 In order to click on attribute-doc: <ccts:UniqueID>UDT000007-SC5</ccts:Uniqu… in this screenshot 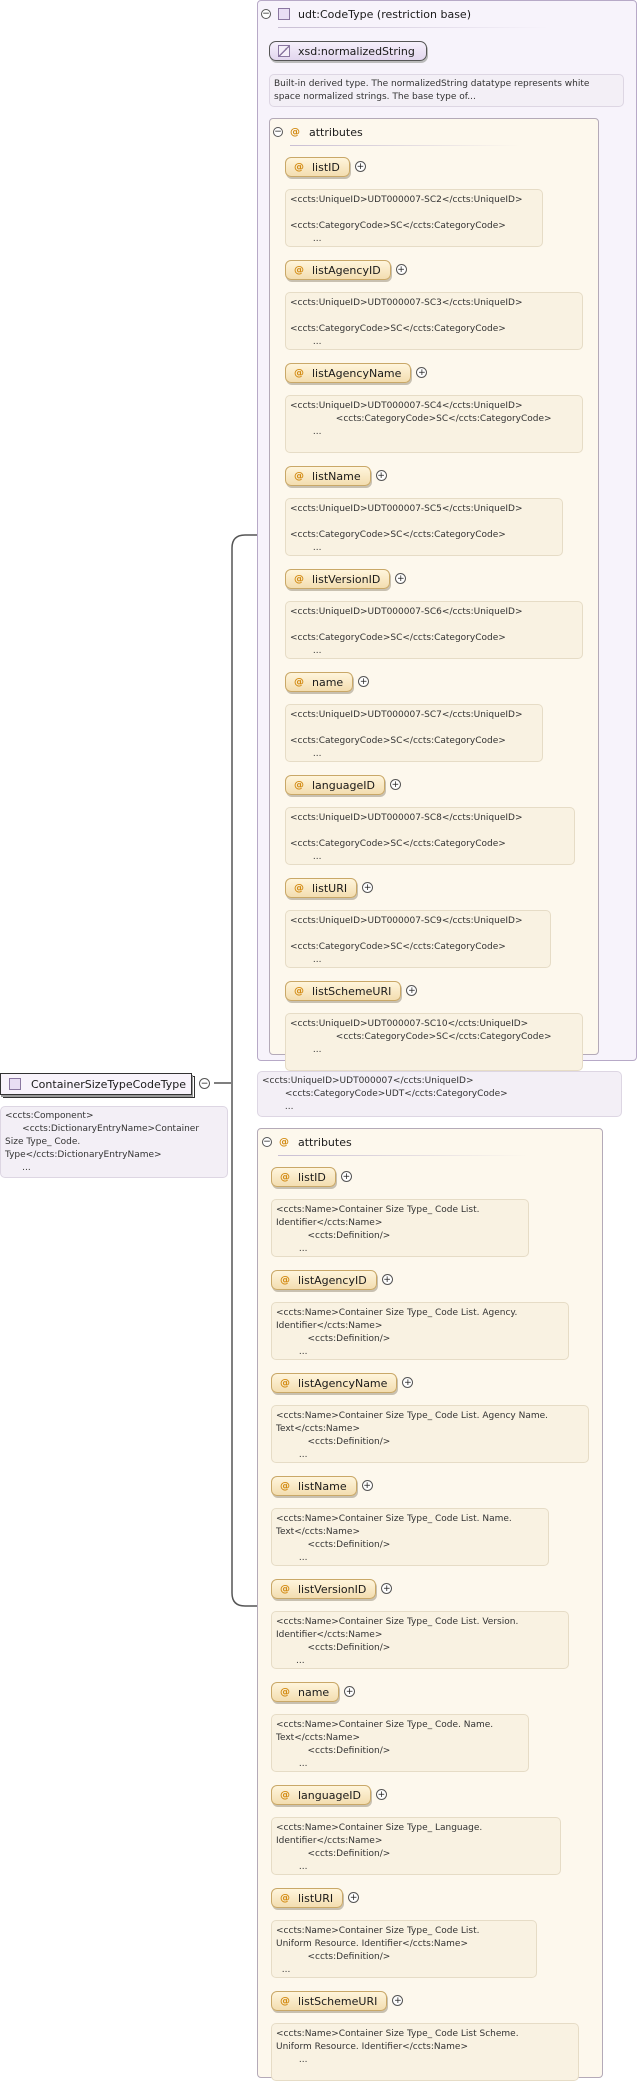, I will do `click(424, 527)`.